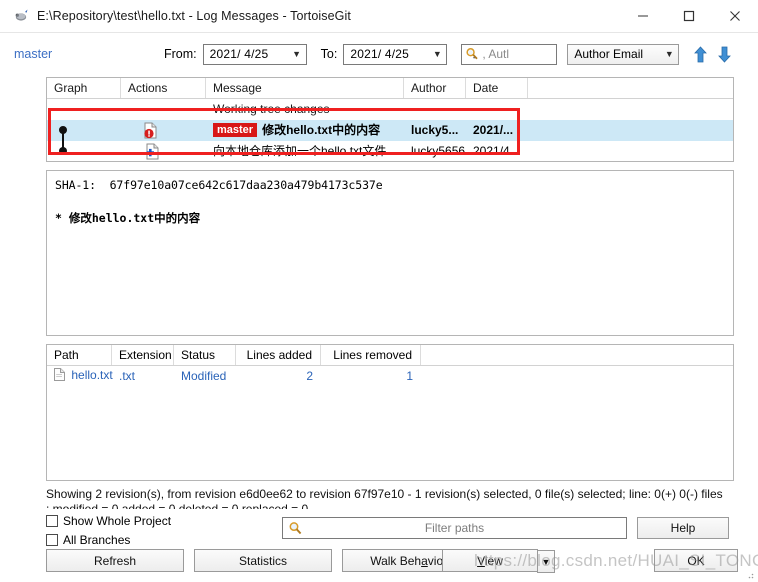  I want to click on from-date-value: 2021/ 4/25, so click(239, 54).